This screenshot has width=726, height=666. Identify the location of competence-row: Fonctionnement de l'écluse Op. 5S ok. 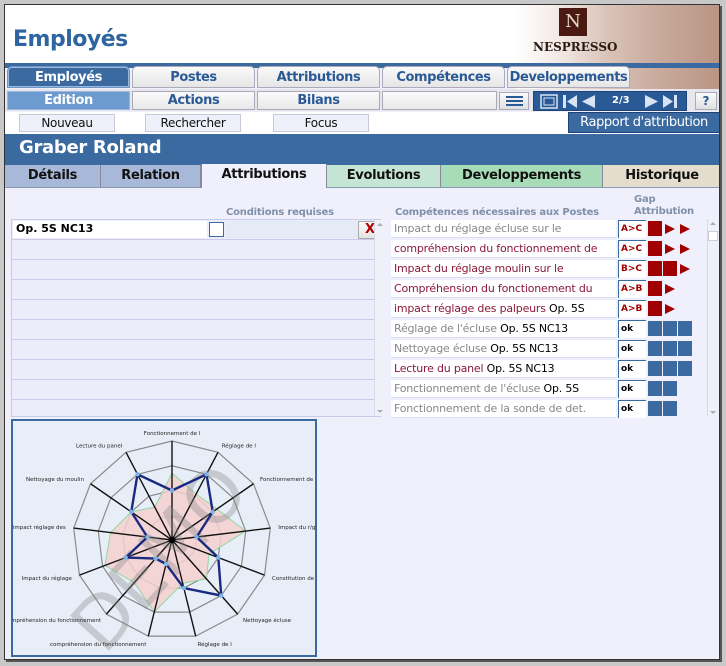
(549, 389).